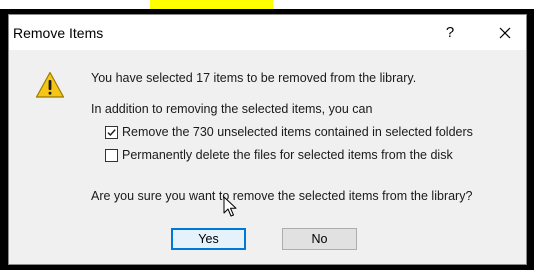 The height and width of the screenshot is (270, 534). Describe the element at coordinates (211, 4) in the screenshot. I see `highlight-mark` at that location.